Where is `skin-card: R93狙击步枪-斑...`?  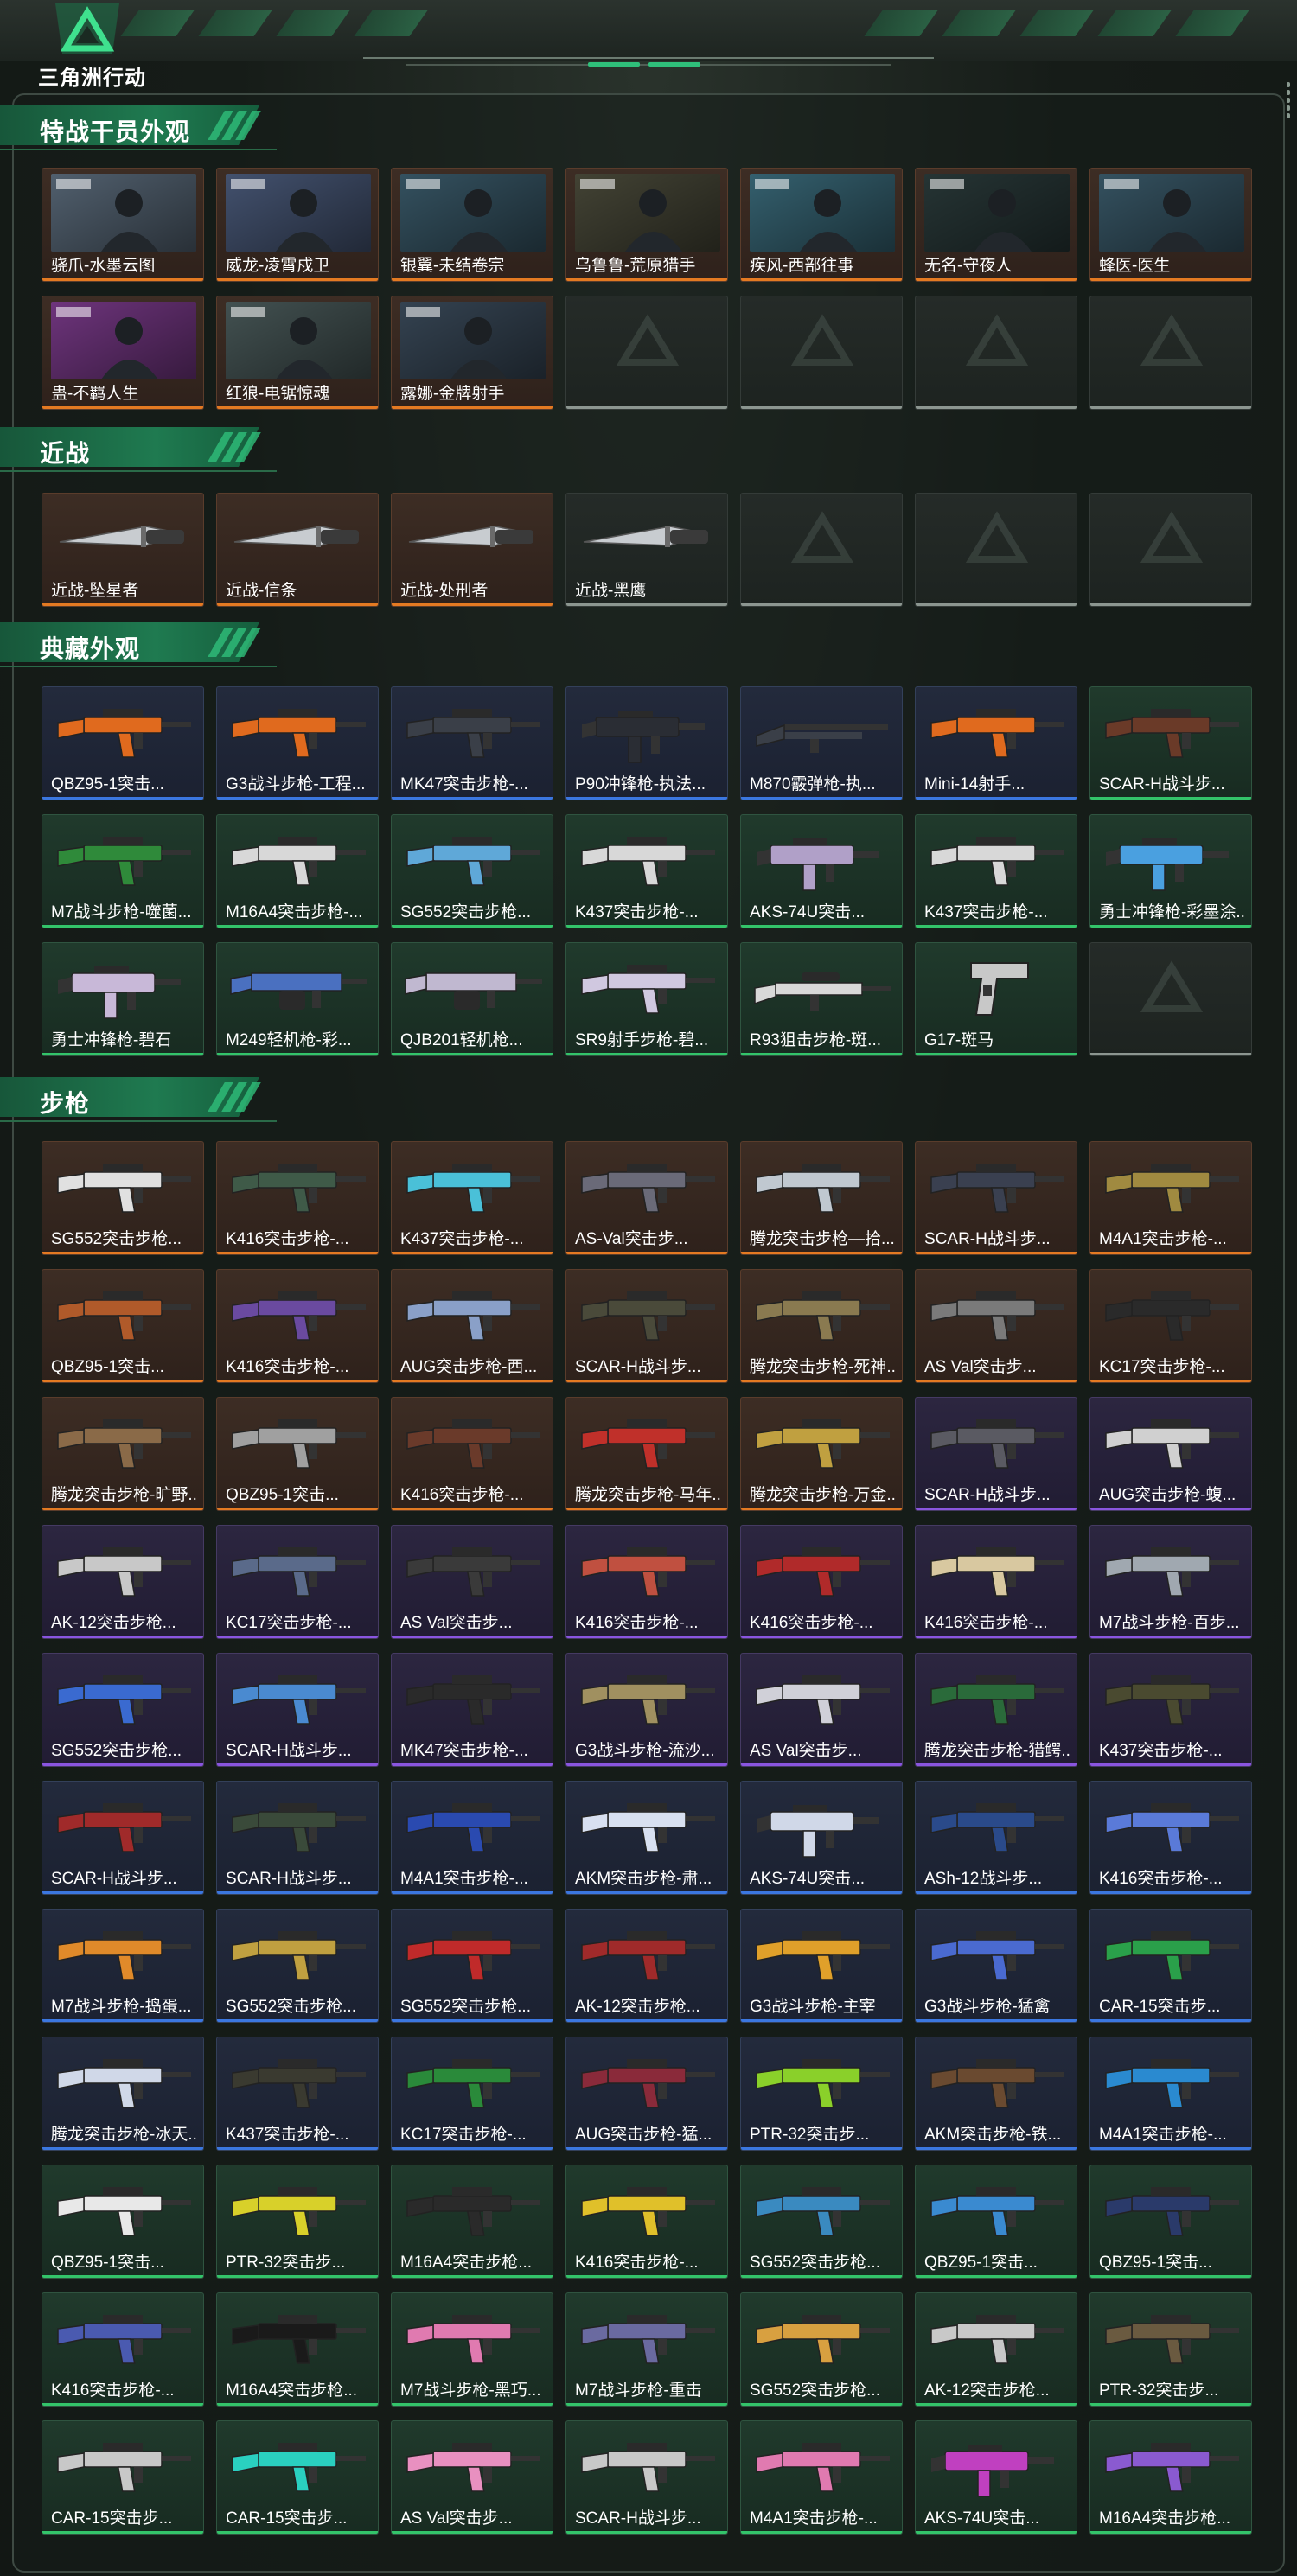
skin-card: R93狙击步枪-斑... is located at coordinates (822, 999).